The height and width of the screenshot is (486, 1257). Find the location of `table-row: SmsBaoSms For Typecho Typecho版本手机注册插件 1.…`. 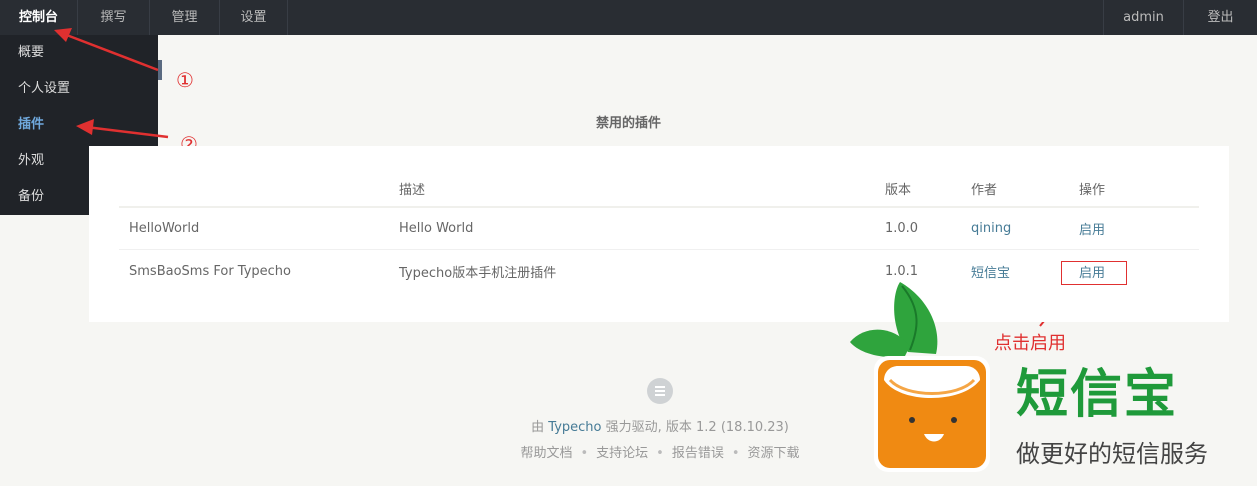

table-row: SmsBaoSms For Typecho Typecho版本手机注册插件 1.… is located at coordinates (659, 271).